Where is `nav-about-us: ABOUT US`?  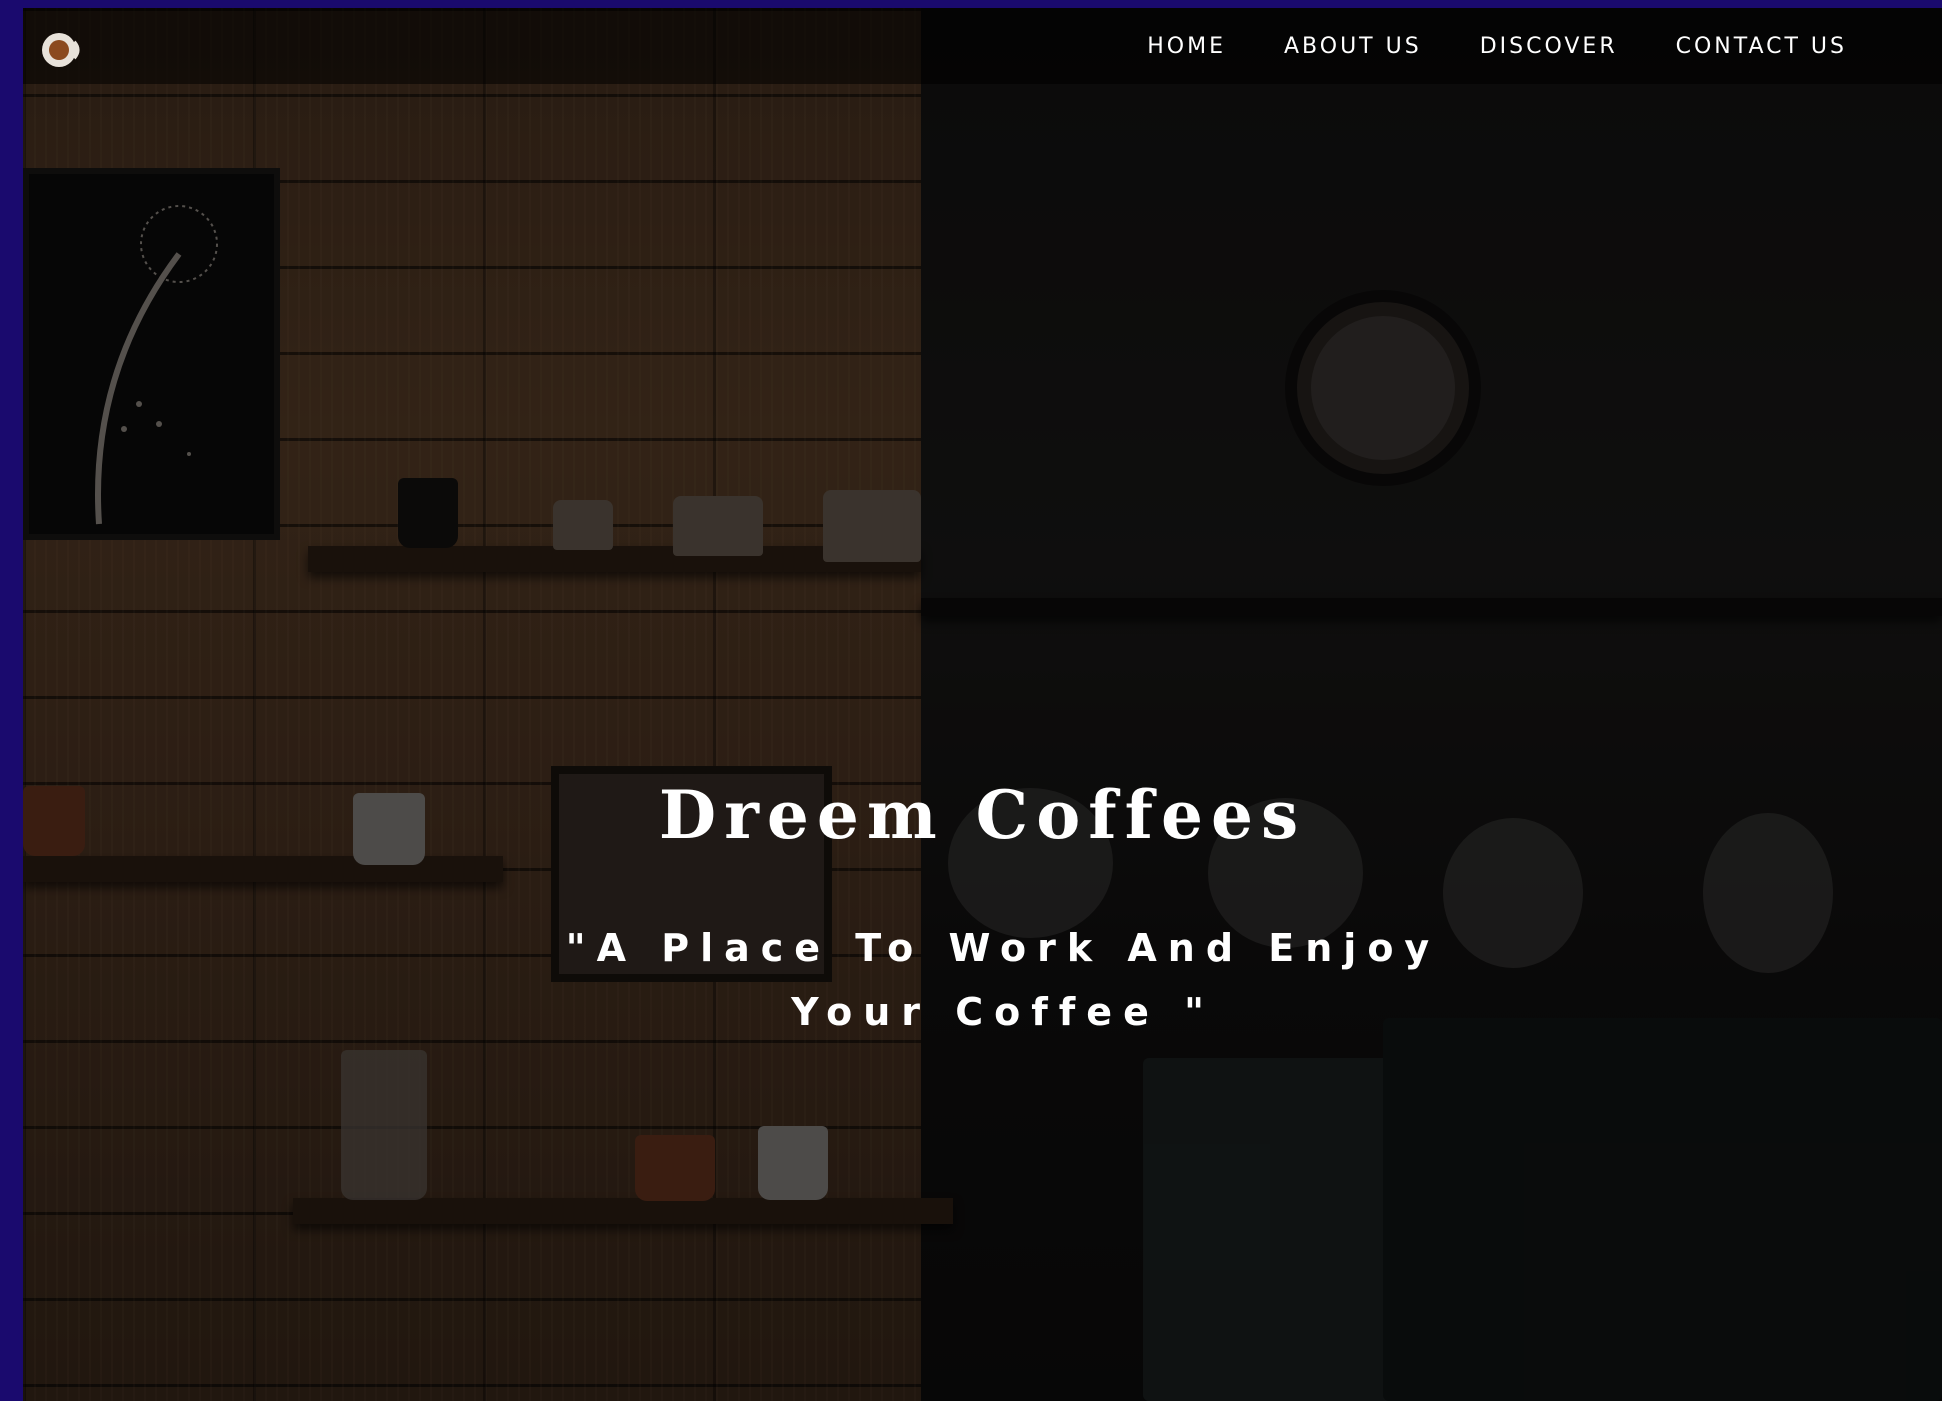
nav-about-us: ABOUT US is located at coordinates (1353, 46).